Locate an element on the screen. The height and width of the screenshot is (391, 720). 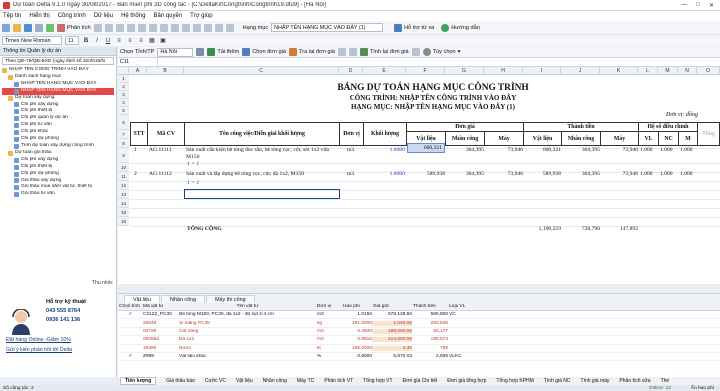
save-icon is located at coordinates (28, 27).